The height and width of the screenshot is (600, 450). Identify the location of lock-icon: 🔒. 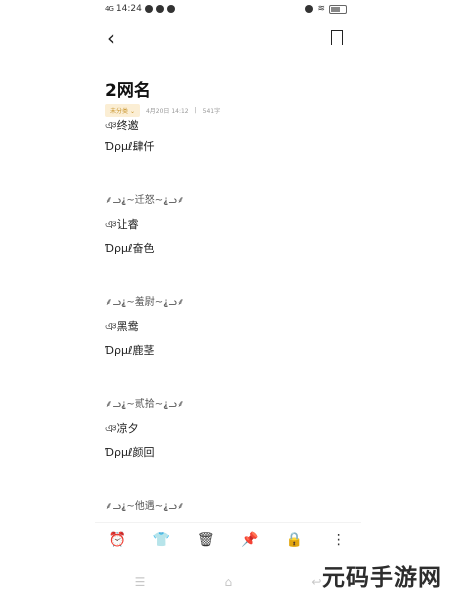
(294, 540).